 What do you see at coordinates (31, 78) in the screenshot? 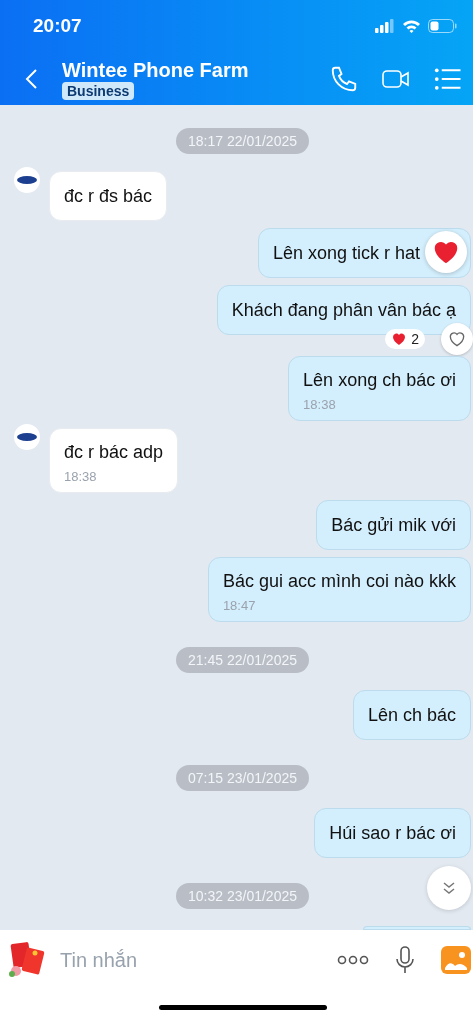
I see `back-icon` at bounding box center [31, 78].